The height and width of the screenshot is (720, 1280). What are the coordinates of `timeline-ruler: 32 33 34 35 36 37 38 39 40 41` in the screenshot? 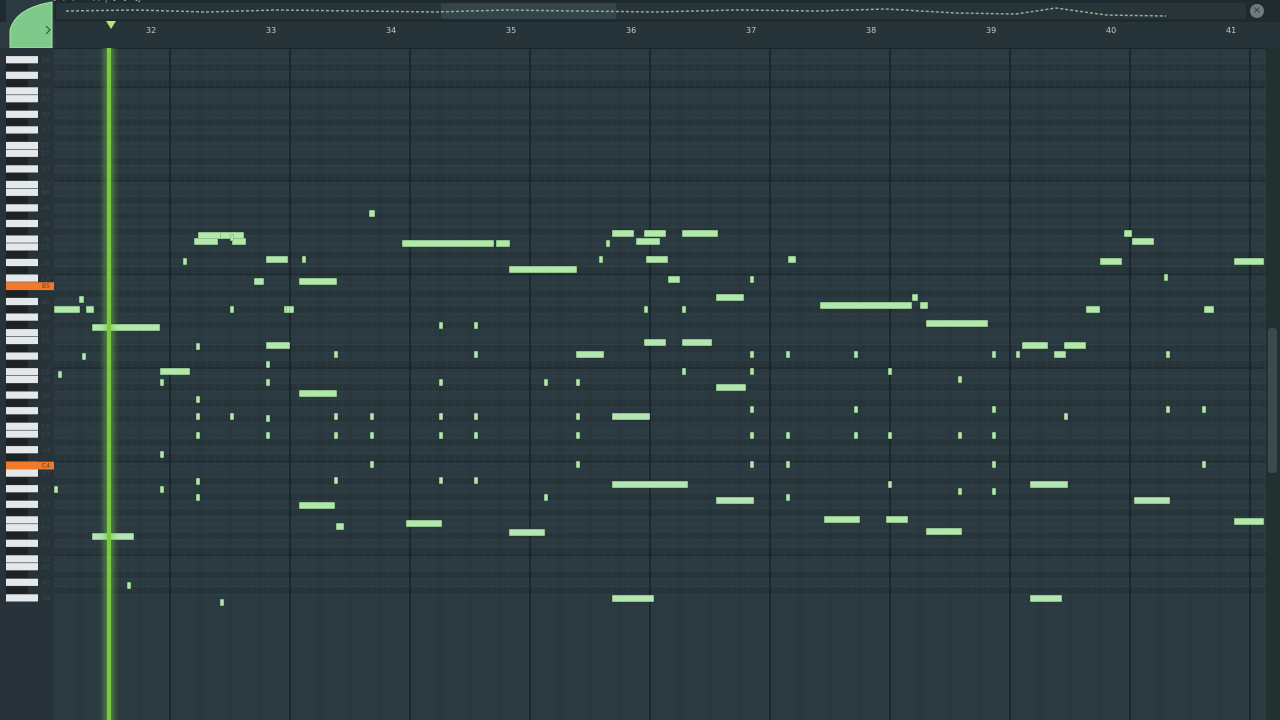 It's located at (667, 35).